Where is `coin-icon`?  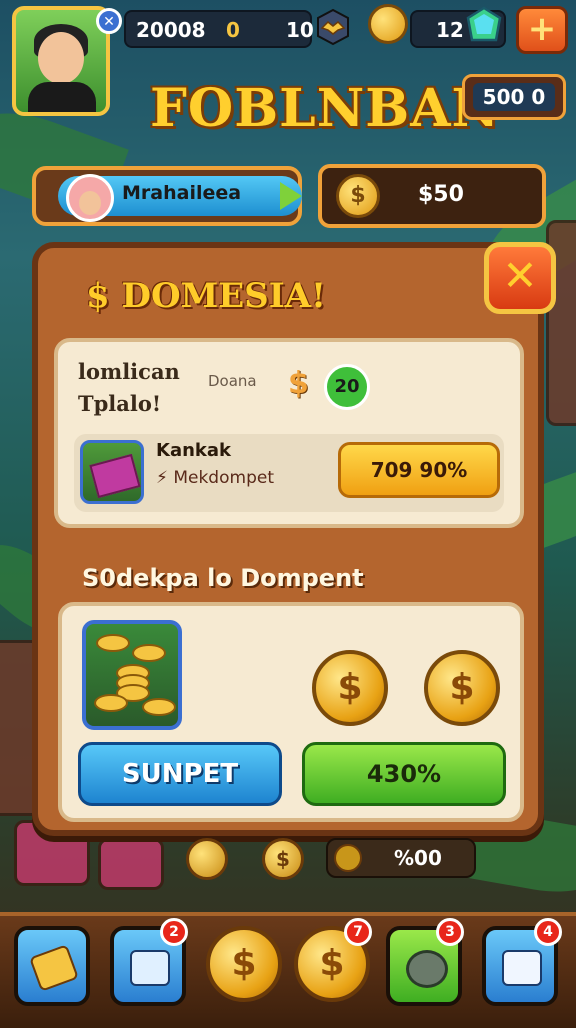
coin-icon is located at coordinates (348, 858).